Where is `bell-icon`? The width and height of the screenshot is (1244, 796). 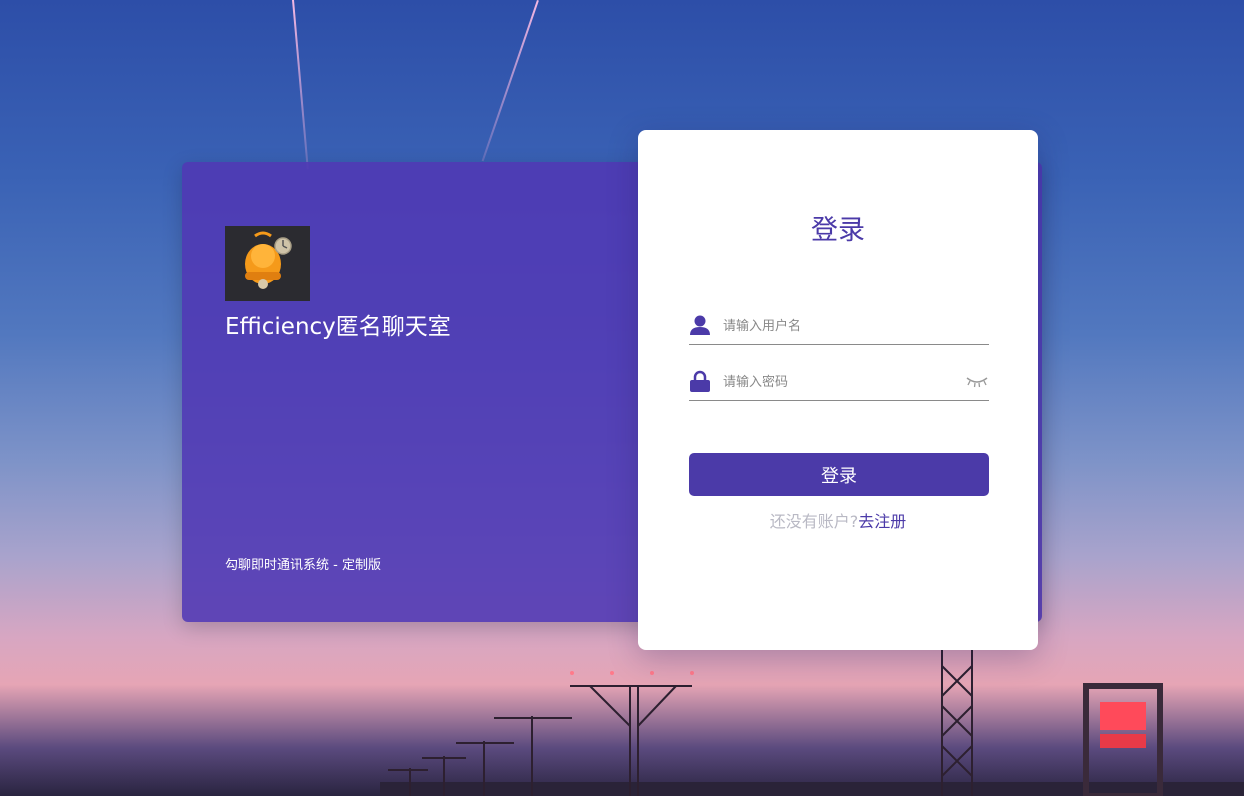 bell-icon is located at coordinates (268, 260).